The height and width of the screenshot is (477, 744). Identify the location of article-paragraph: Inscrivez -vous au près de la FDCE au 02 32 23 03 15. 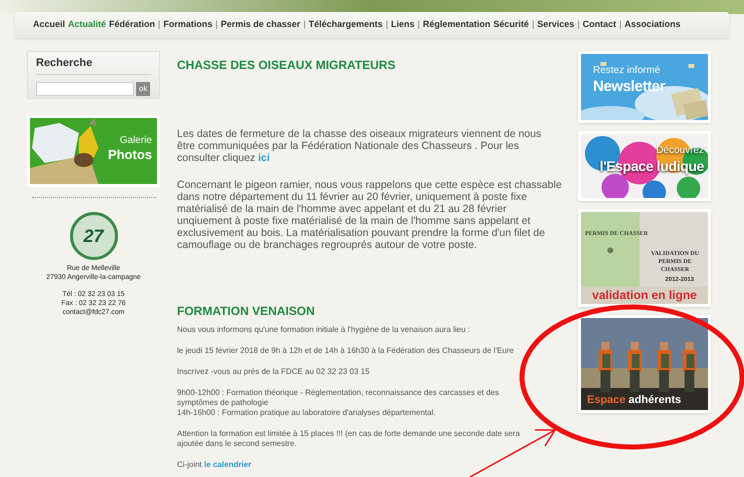
(274, 372).